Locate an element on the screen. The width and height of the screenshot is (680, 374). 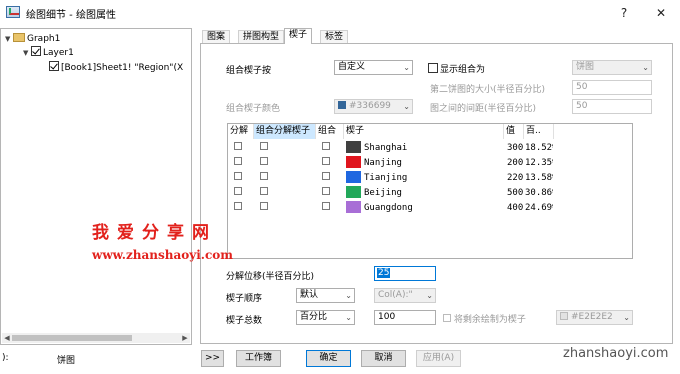
tab-pie-geometry: 拼图构型 is located at coordinates (261, 37).